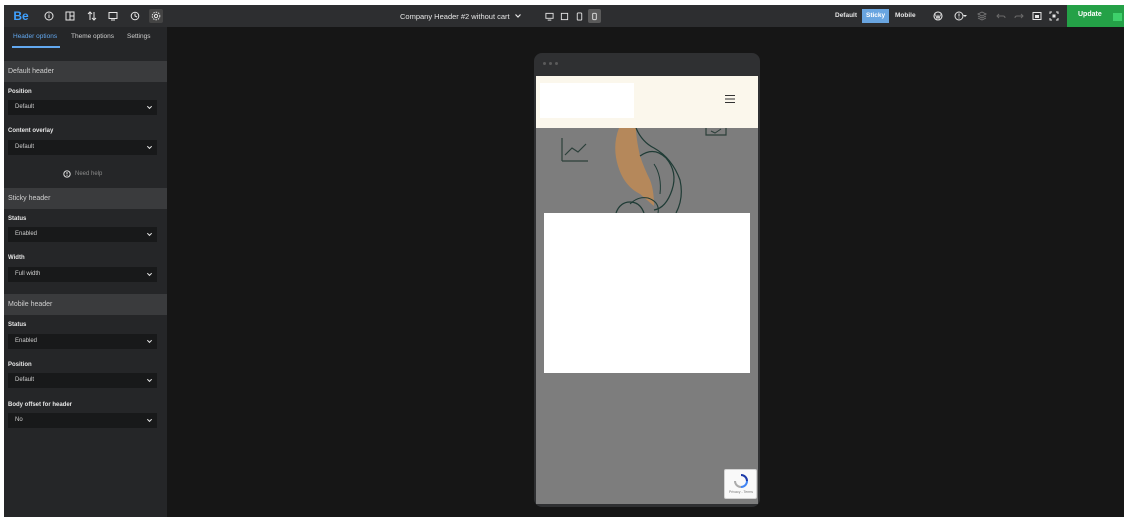 Image resolution: width=1126 pixels, height=526 pixels. What do you see at coordinates (550, 63) in the screenshot?
I see `device-dots` at bounding box center [550, 63].